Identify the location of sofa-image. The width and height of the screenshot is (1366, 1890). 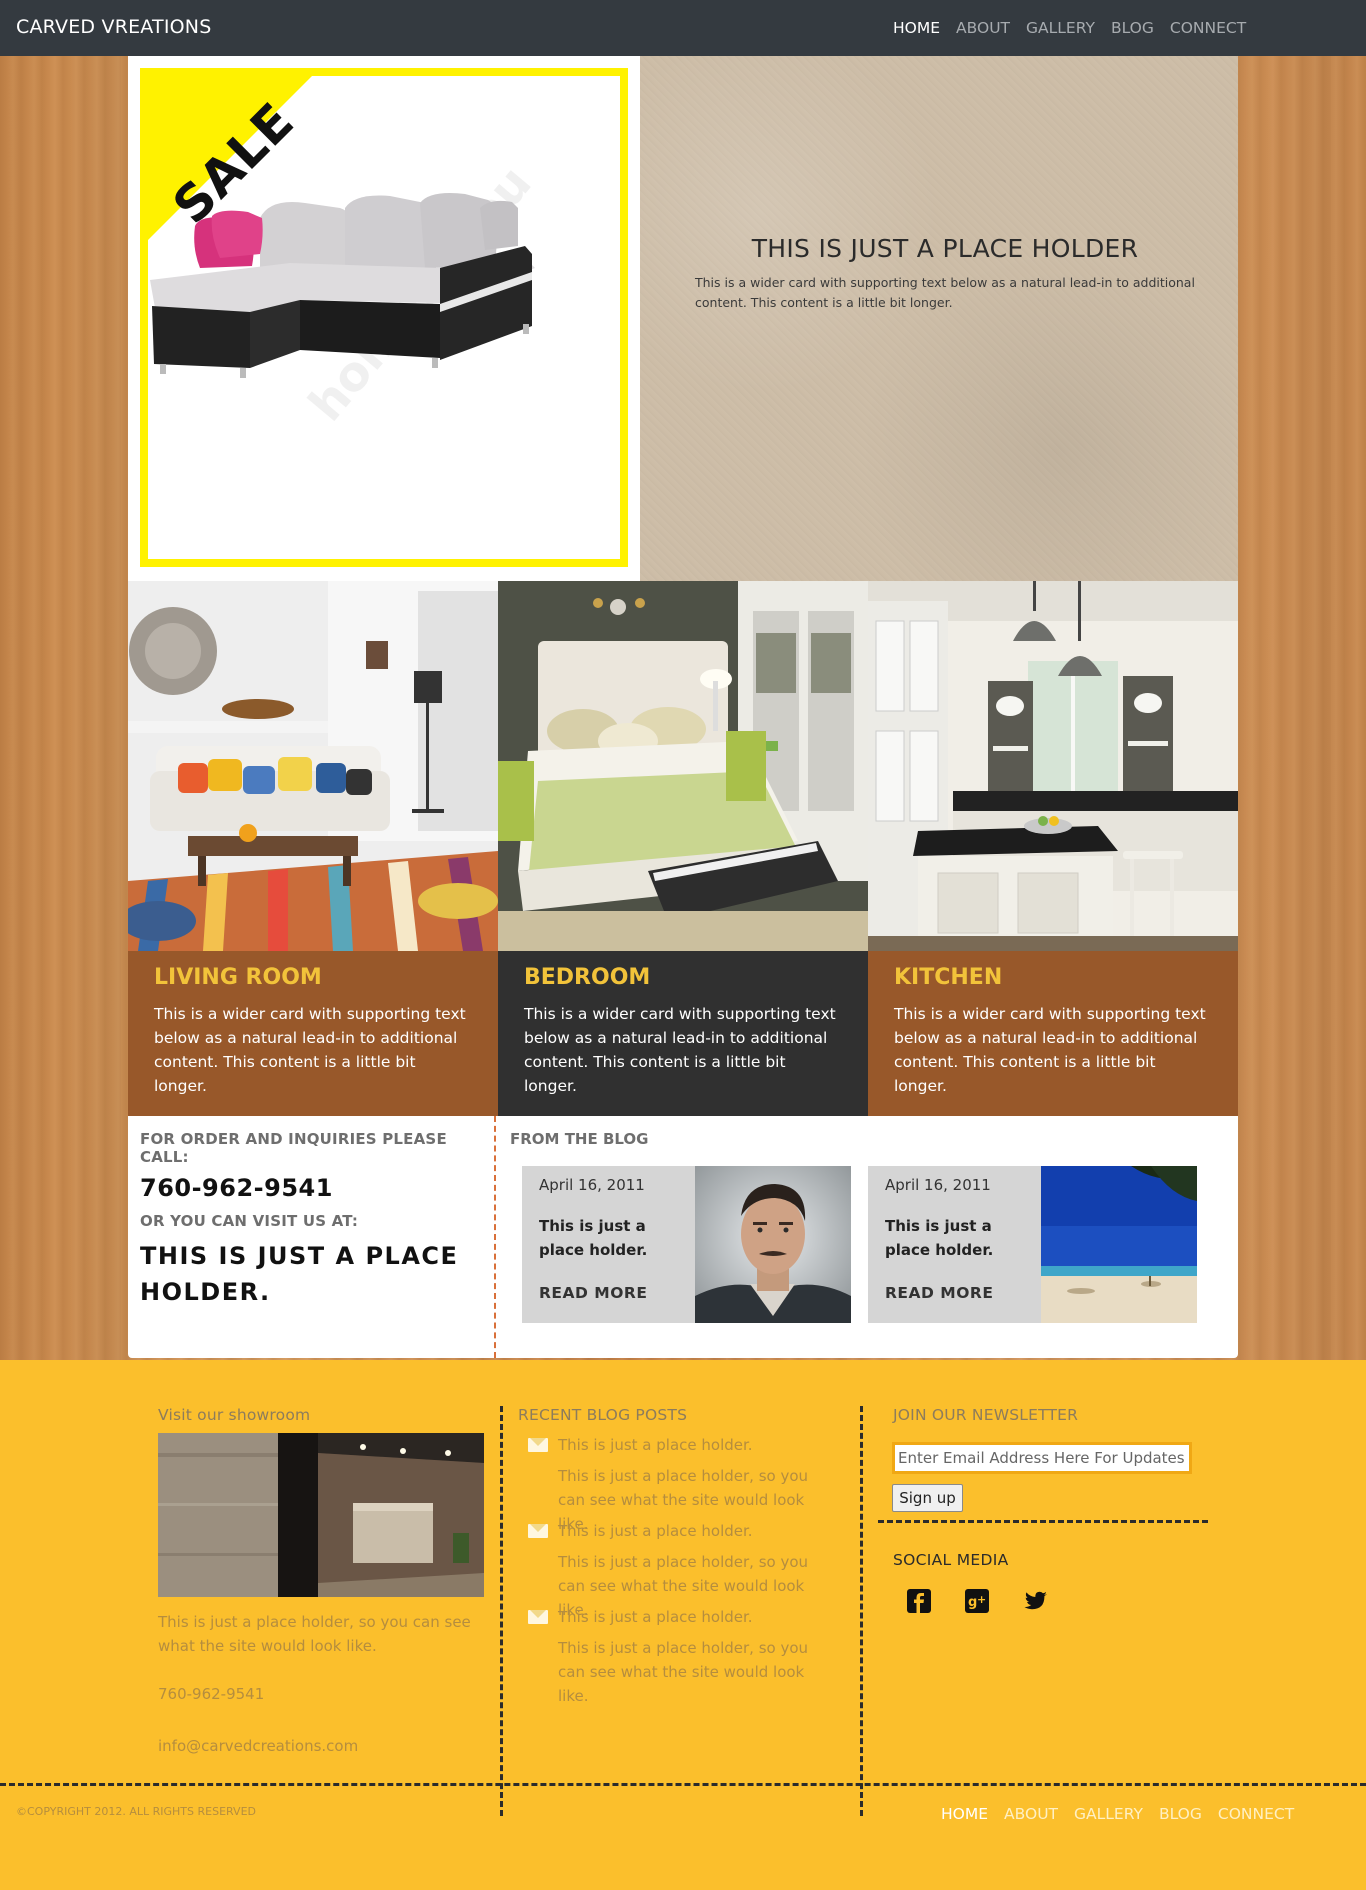
(342, 285).